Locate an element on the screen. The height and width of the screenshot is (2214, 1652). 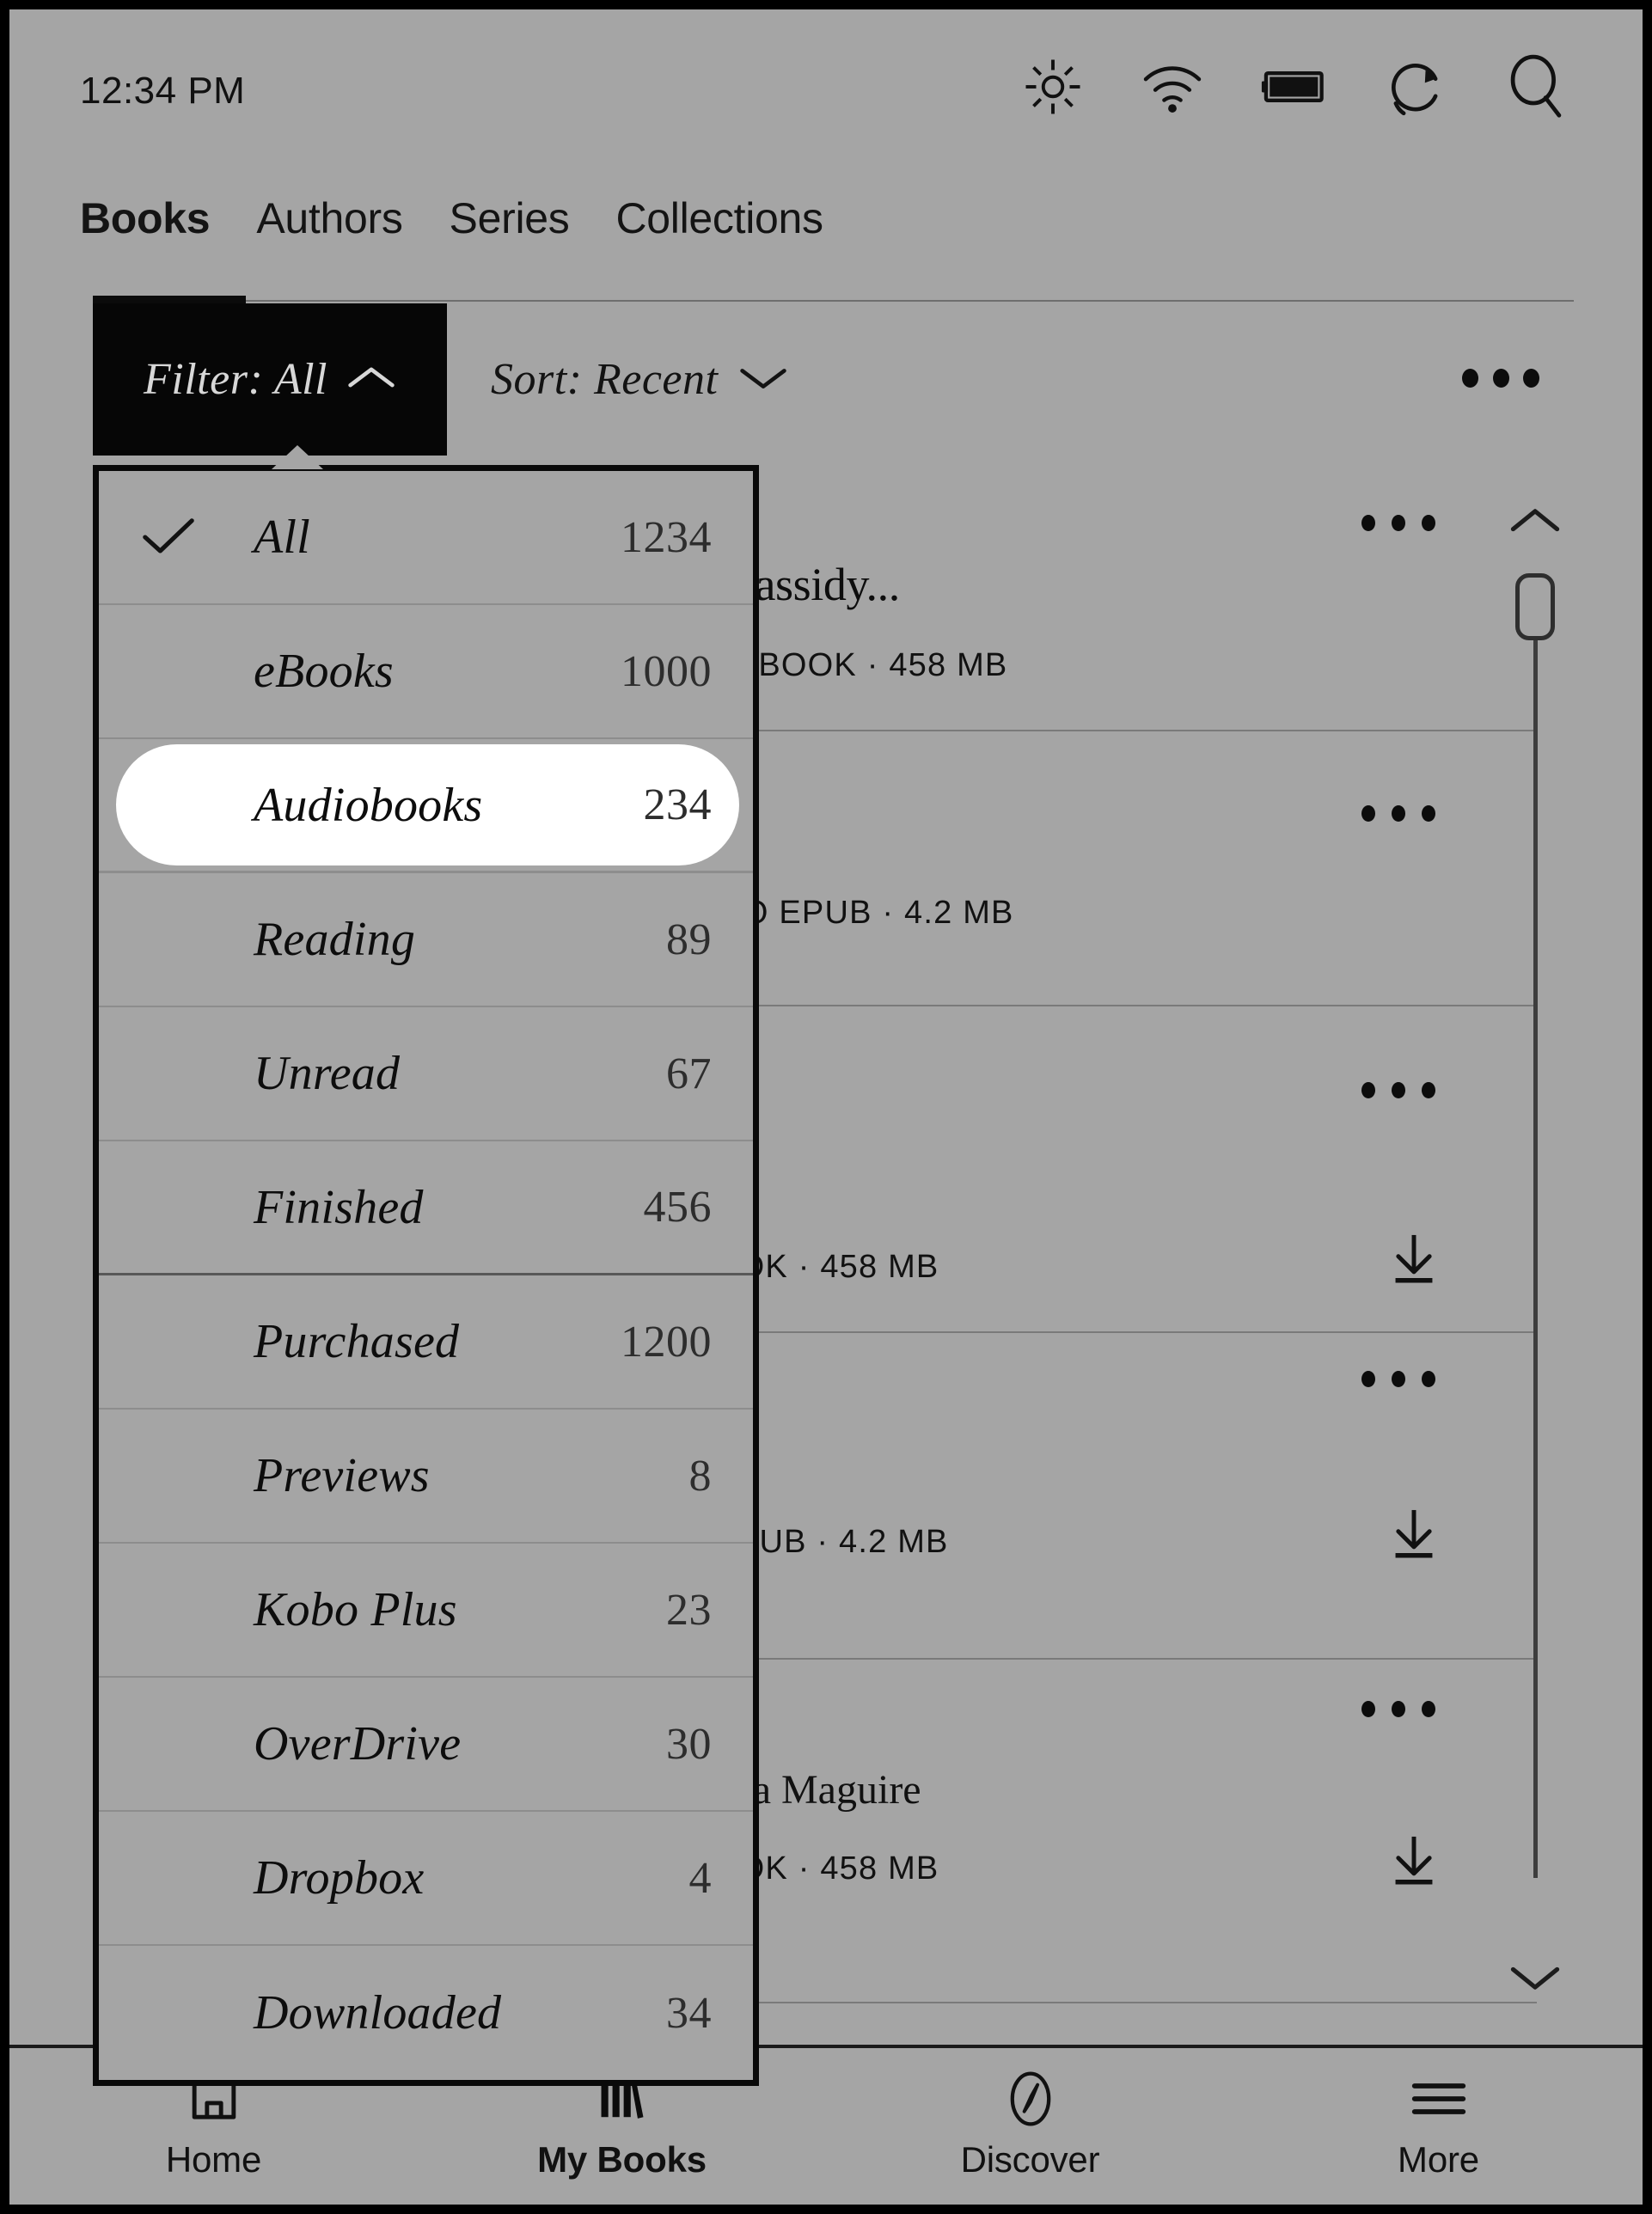
nav-item-label: My Books is located at coordinates (622, 2159).